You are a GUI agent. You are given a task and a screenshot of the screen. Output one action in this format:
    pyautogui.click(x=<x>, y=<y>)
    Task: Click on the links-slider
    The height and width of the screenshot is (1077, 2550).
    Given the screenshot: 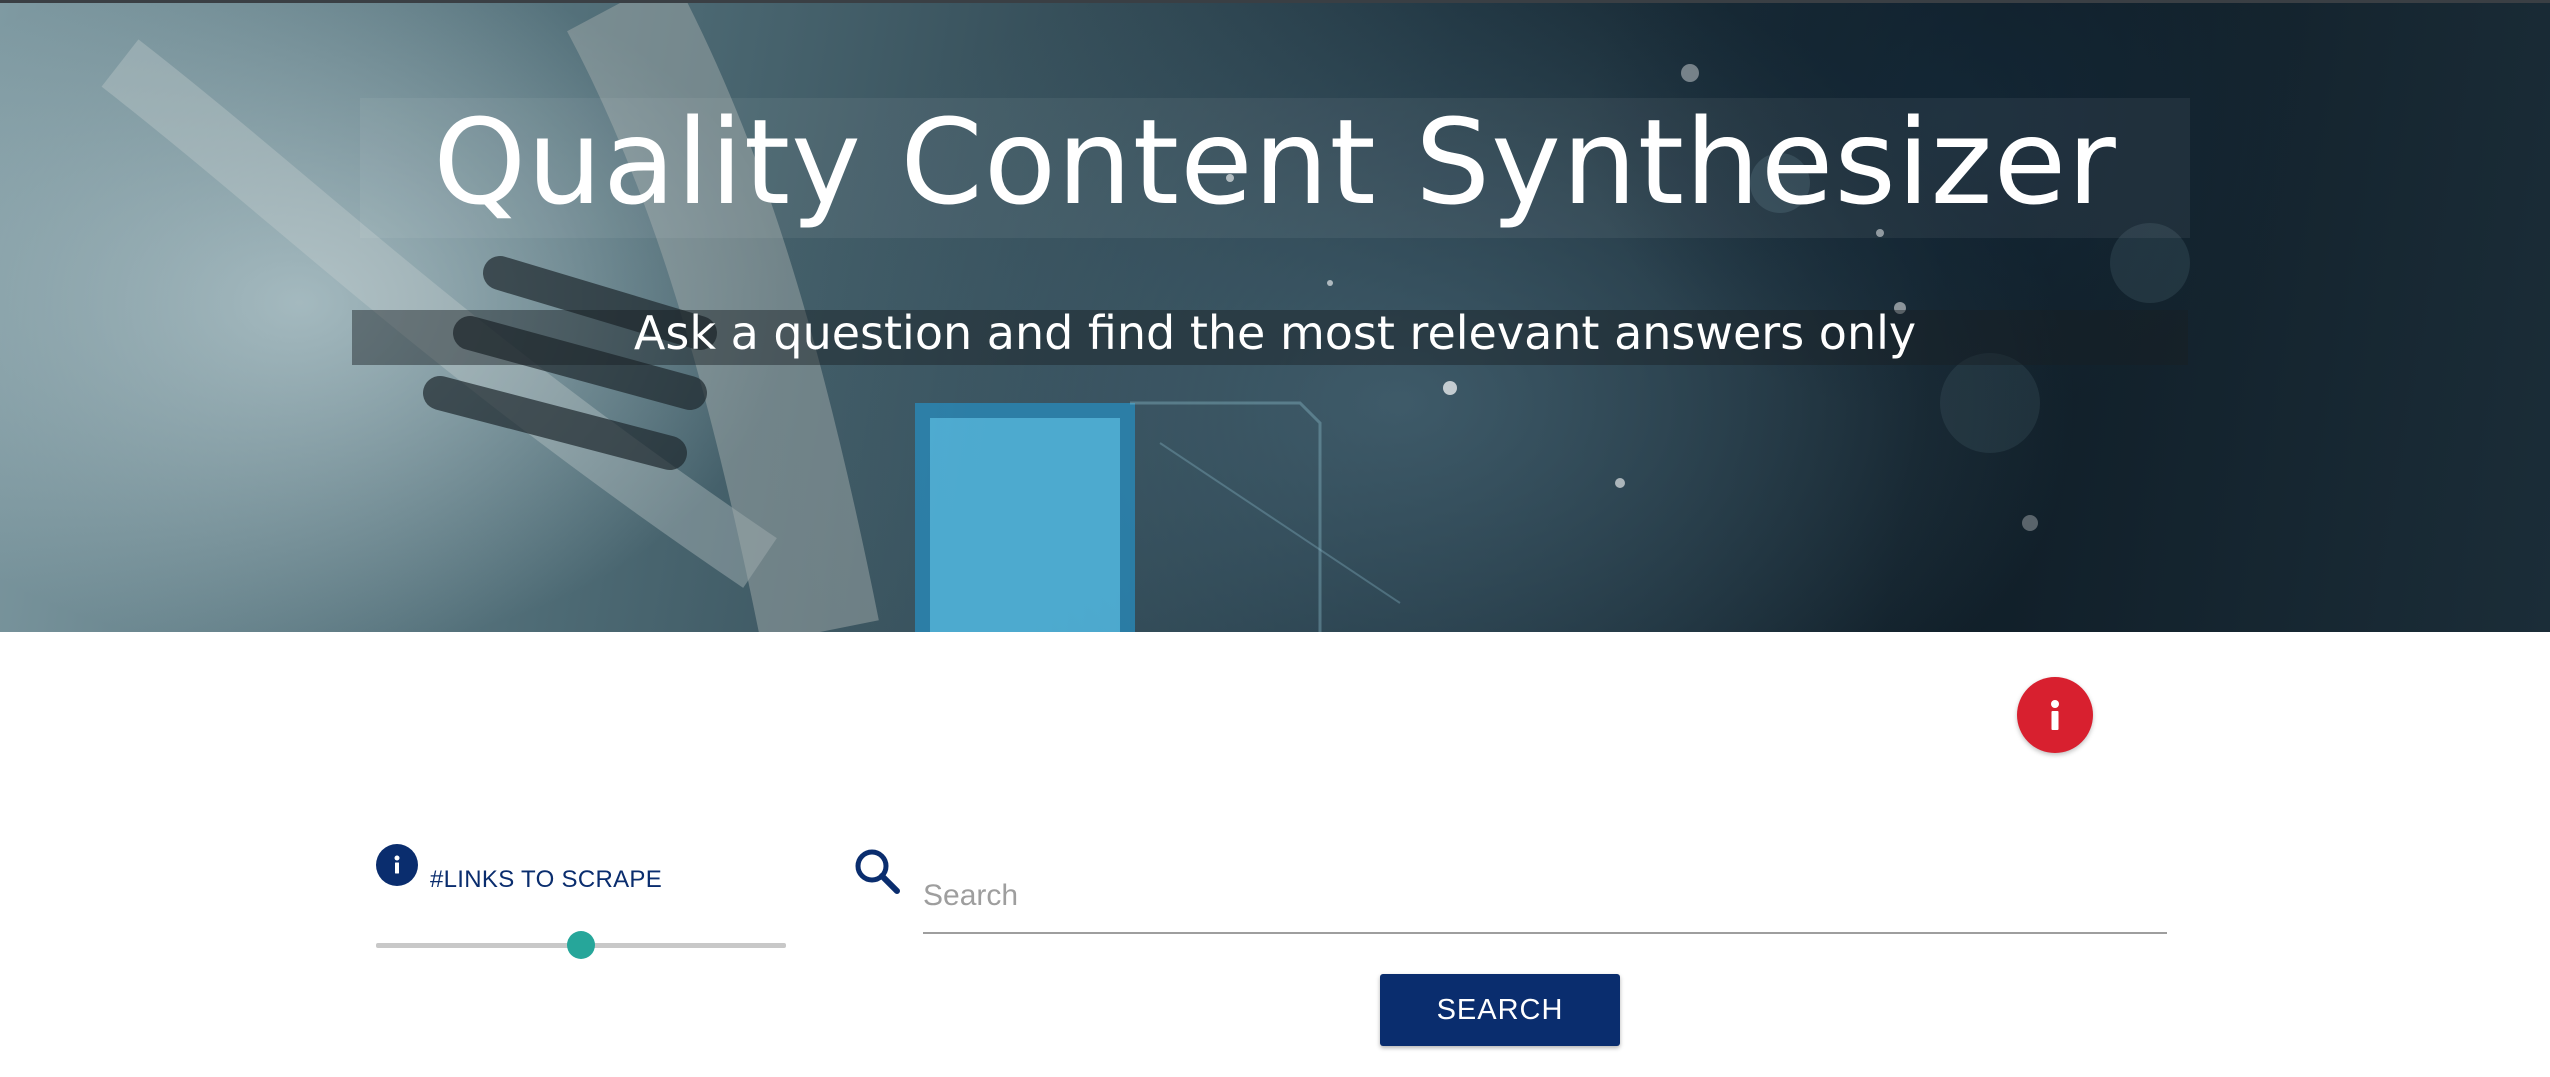 What is the action you would take?
    pyautogui.click(x=581, y=945)
    